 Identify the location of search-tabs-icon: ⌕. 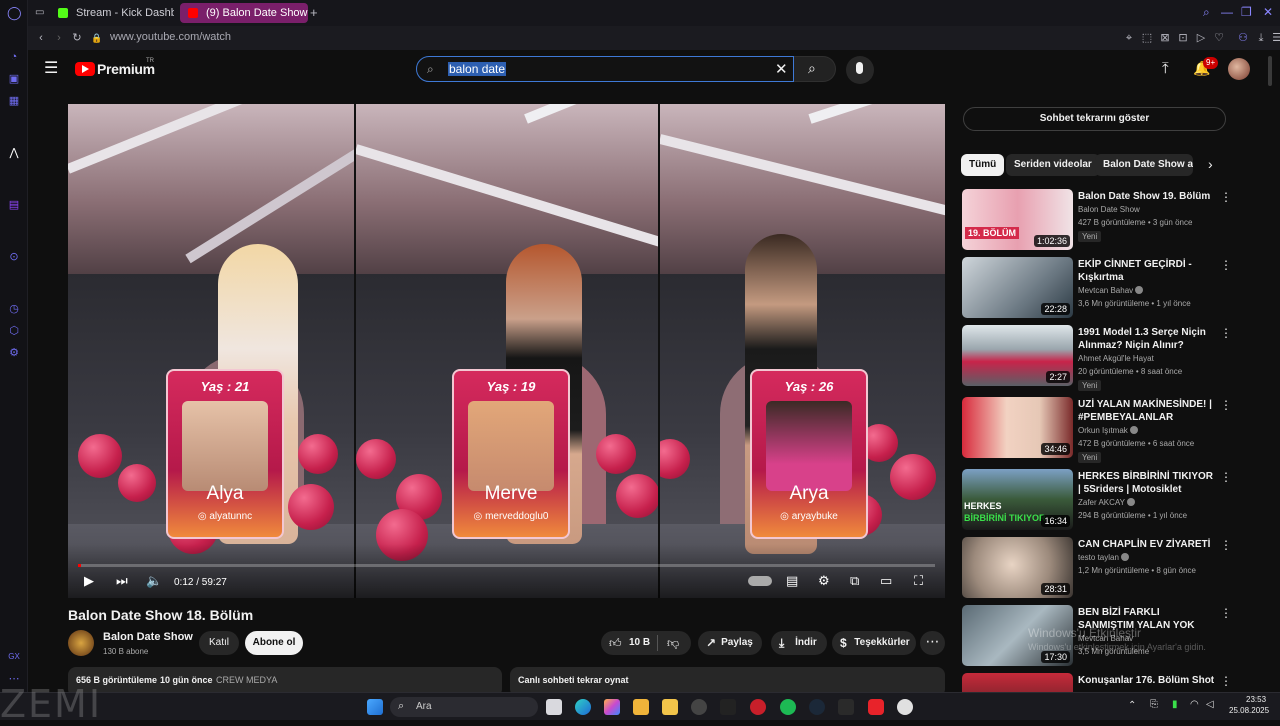
(1206, 12).